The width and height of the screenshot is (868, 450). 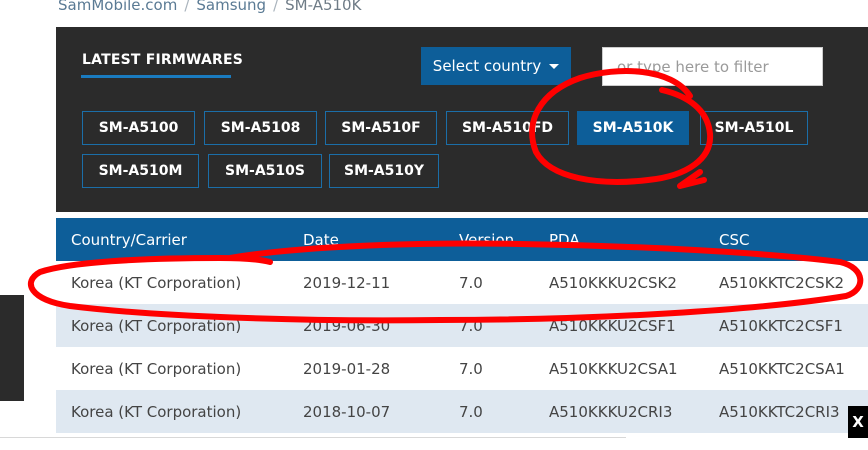 I want to click on model-button-sm-a510fd: SM-A510FD, so click(x=507, y=128).